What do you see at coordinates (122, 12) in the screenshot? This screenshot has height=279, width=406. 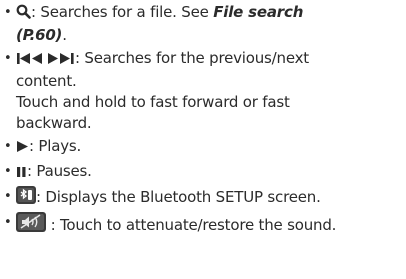 I see `search-description: : Searches for a file. See` at bounding box center [122, 12].